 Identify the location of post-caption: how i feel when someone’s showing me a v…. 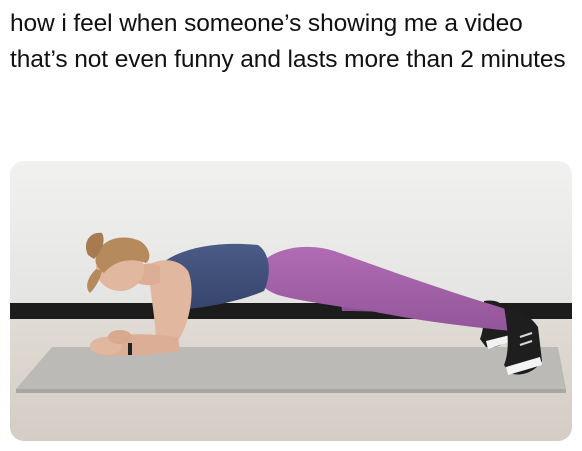
(288, 41).